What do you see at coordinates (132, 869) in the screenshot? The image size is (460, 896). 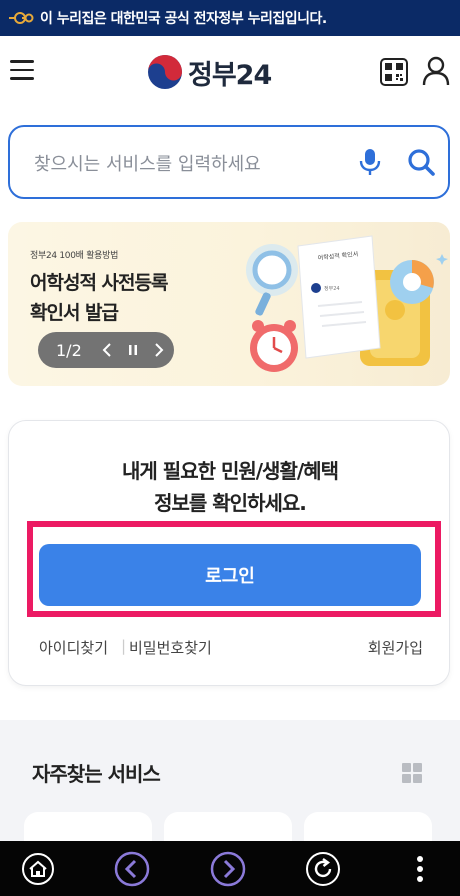 I see `back-icon` at bounding box center [132, 869].